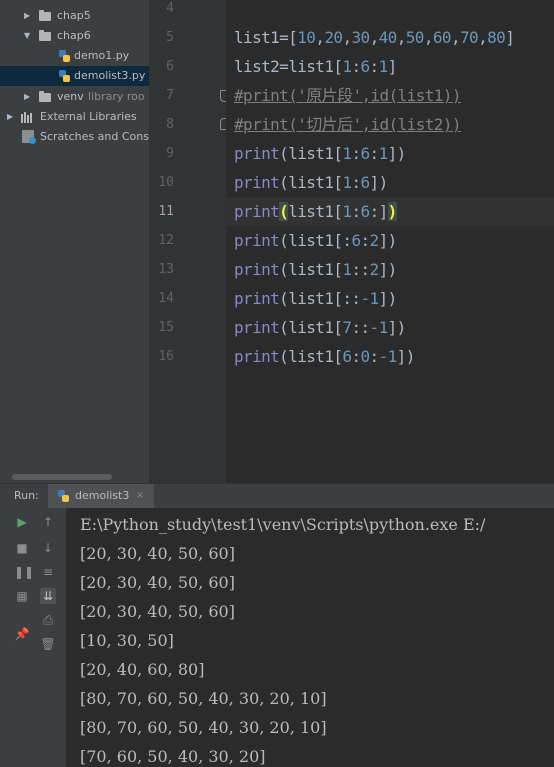 This screenshot has height=767, width=554. What do you see at coordinates (22, 634) in the screenshot?
I see `pin-icon: 📌` at bounding box center [22, 634].